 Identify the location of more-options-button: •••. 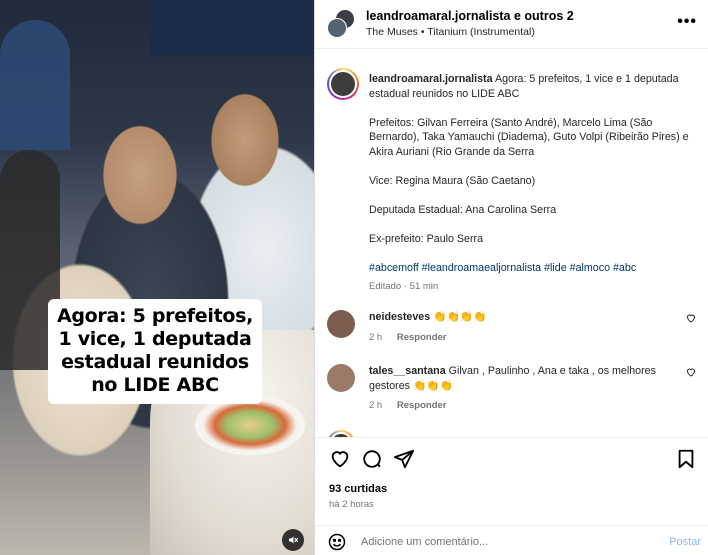
(687, 22).